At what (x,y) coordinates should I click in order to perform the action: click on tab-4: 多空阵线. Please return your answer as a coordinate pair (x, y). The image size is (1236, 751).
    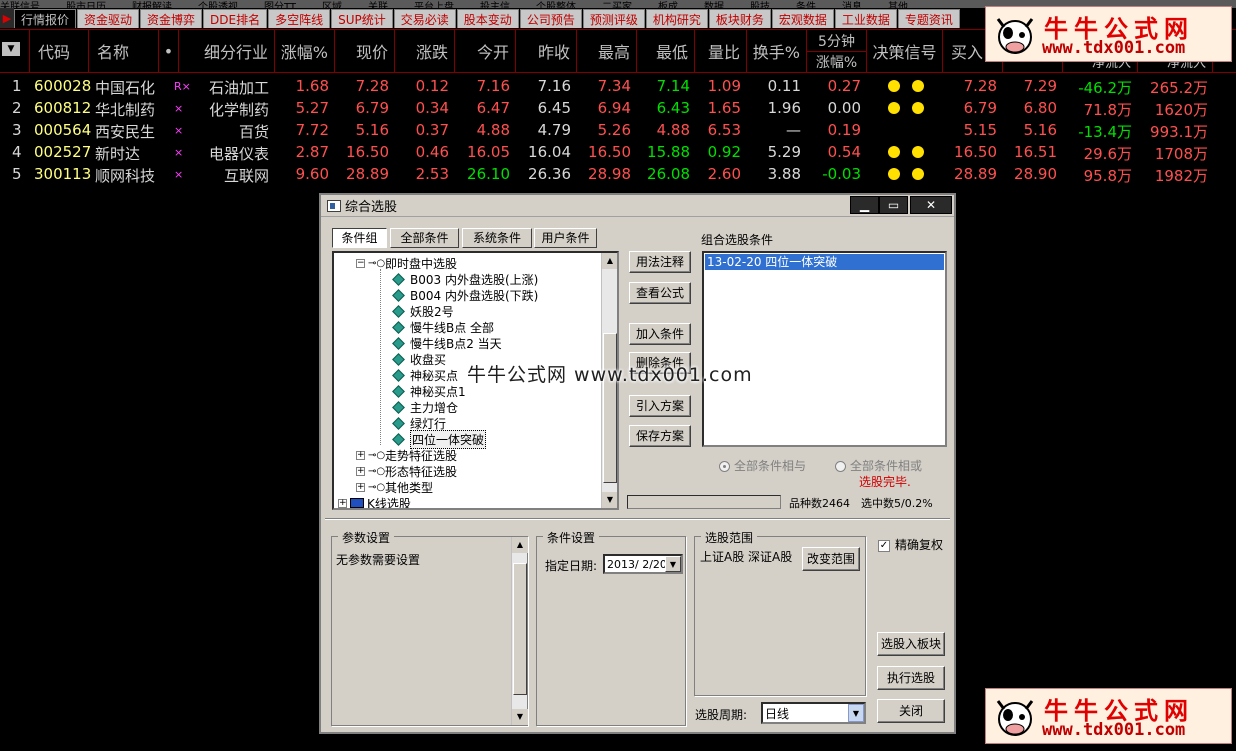
    Looking at the image, I should click on (299, 18).